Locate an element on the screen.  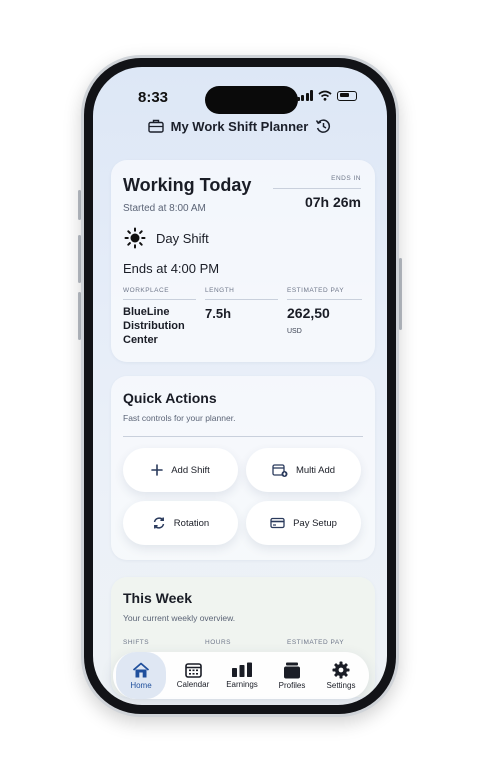
tab-home: Home is located at coordinates (141, 675).